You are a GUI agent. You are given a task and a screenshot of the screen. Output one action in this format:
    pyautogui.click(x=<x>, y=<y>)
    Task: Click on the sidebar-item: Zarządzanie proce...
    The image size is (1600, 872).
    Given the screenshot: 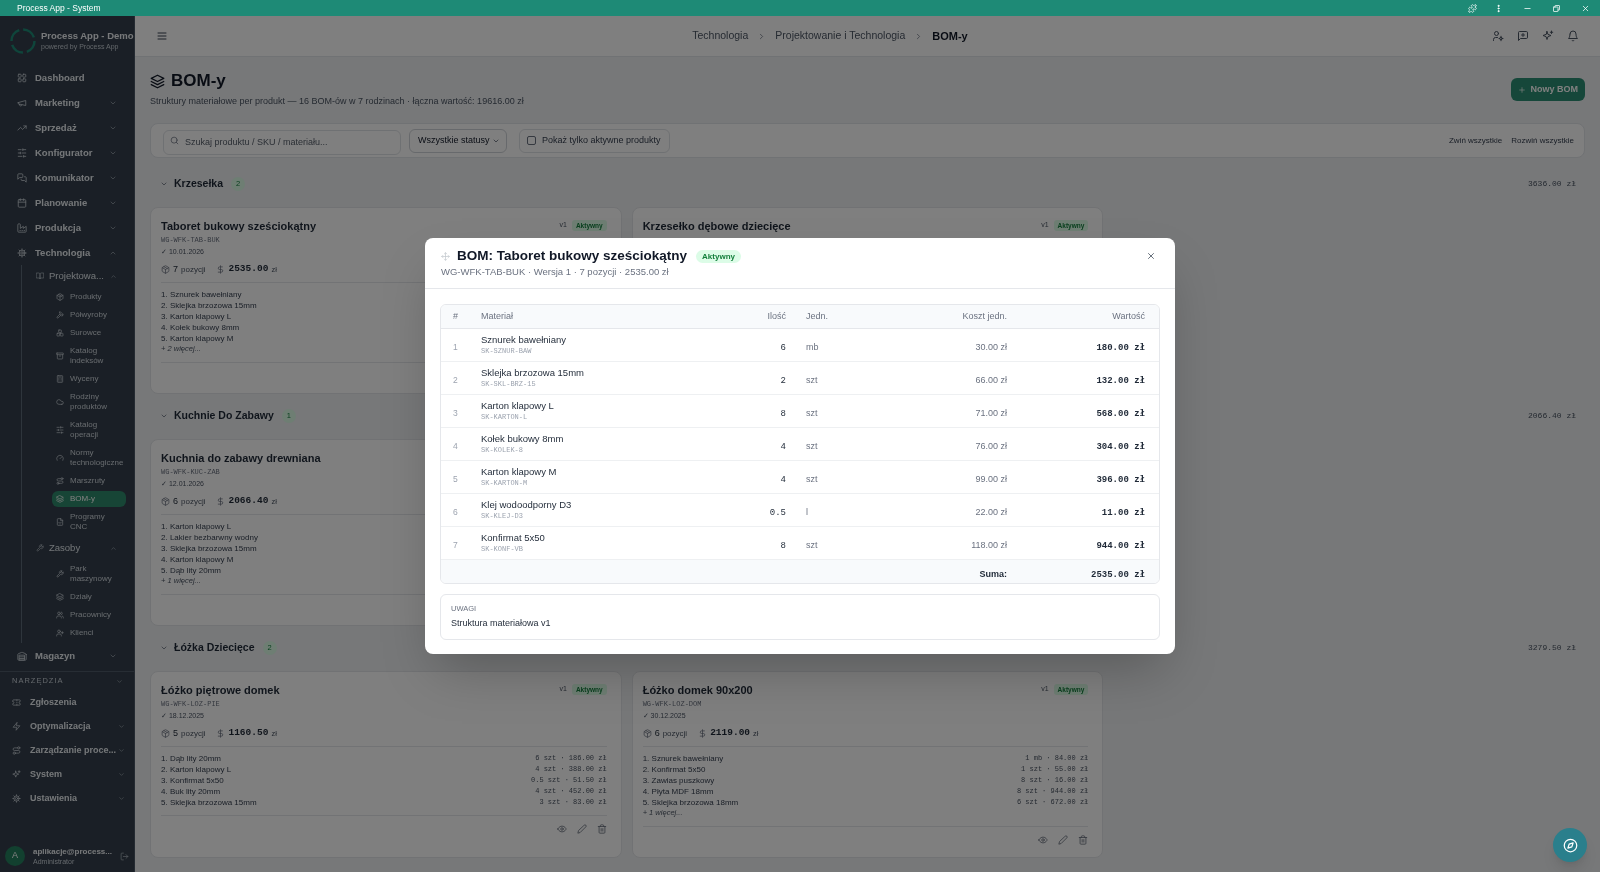 What is the action you would take?
    pyautogui.click(x=67, y=750)
    